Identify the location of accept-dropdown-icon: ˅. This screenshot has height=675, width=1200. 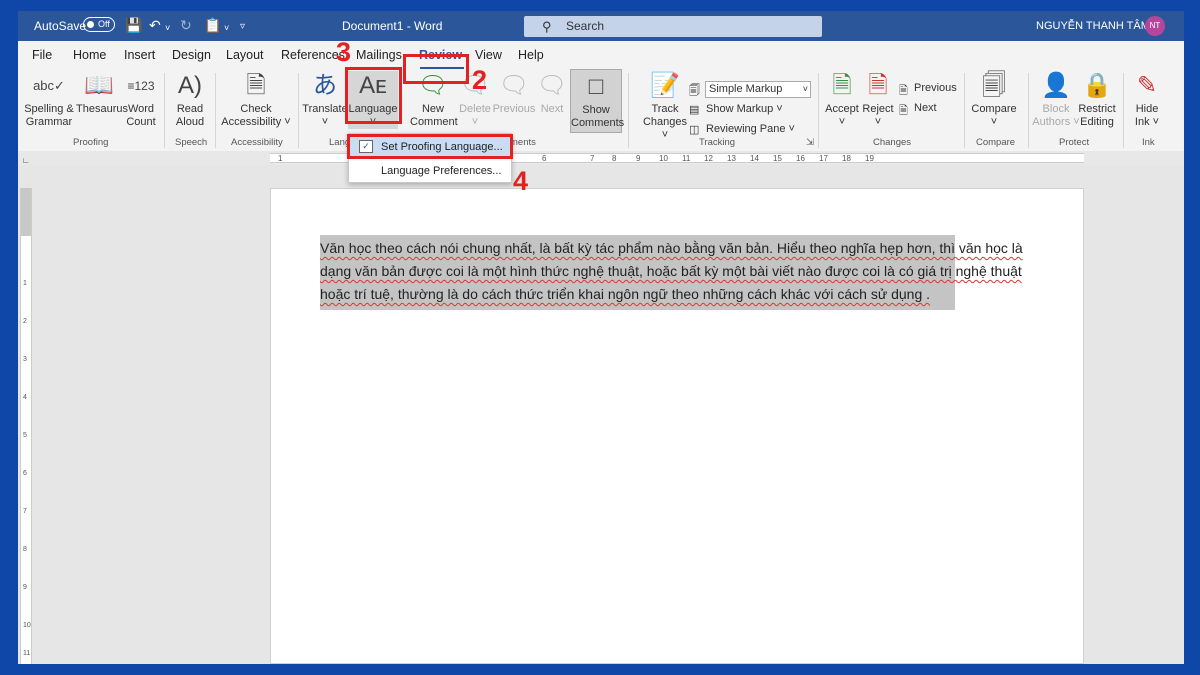
(842, 122).